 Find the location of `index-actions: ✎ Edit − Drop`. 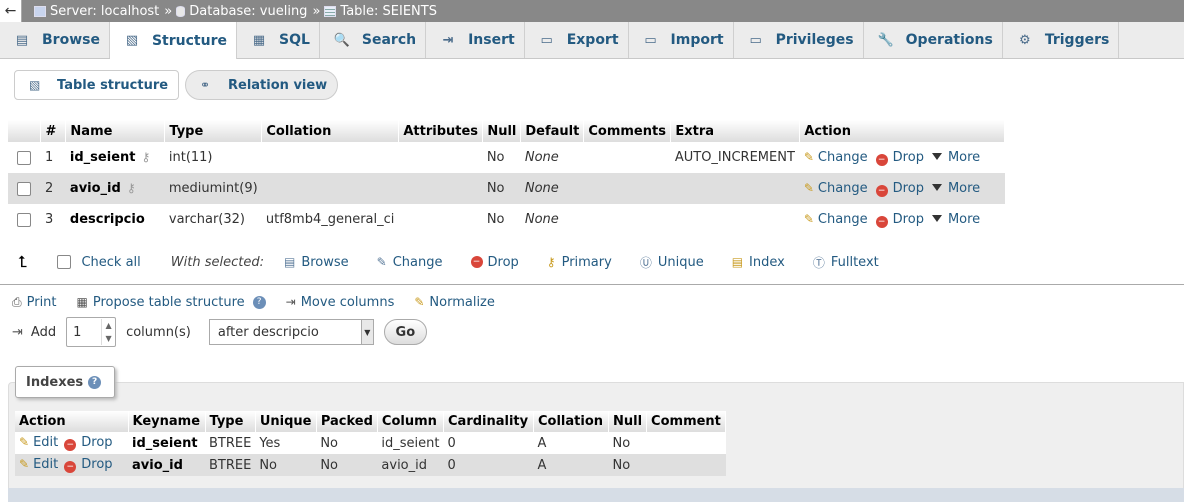

index-actions: ✎ Edit − Drop is located at coordinates (71, 465).